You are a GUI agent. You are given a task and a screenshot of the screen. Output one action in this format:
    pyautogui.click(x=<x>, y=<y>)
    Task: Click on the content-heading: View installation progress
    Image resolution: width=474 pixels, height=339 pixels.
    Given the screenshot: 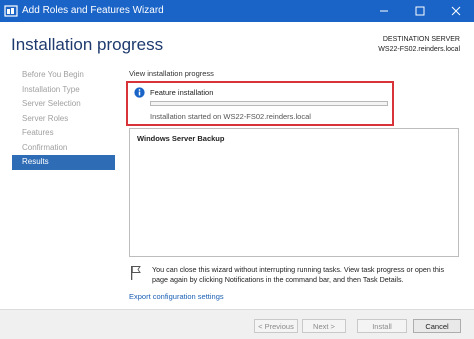 What is the action you would take?
    pyautogui.click(x=171, y=73)
    